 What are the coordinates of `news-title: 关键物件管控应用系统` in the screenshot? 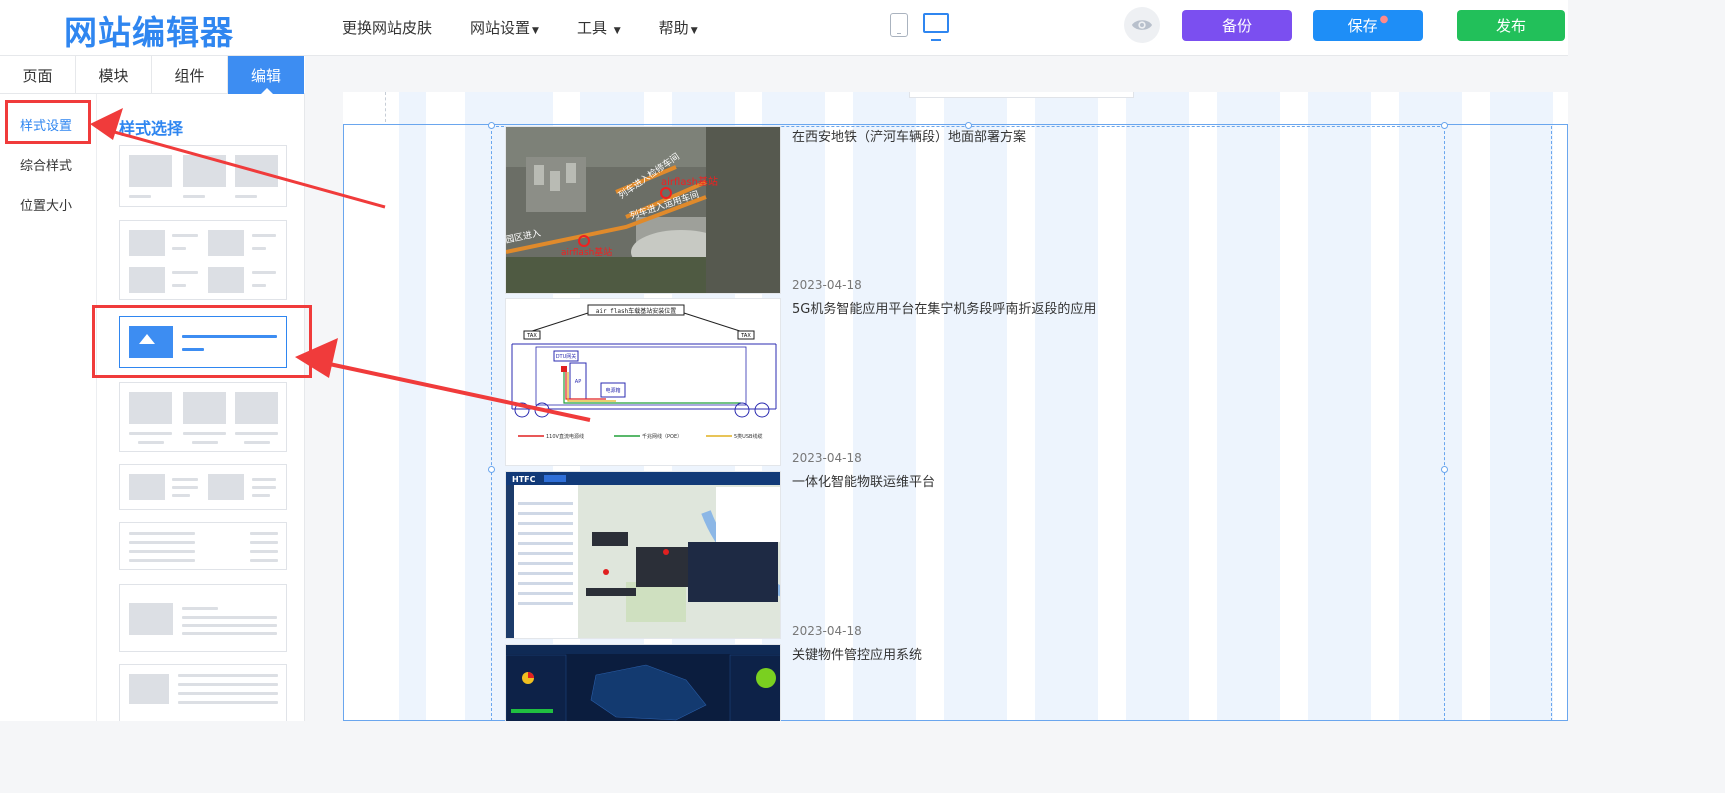 It's located at (857, 653).